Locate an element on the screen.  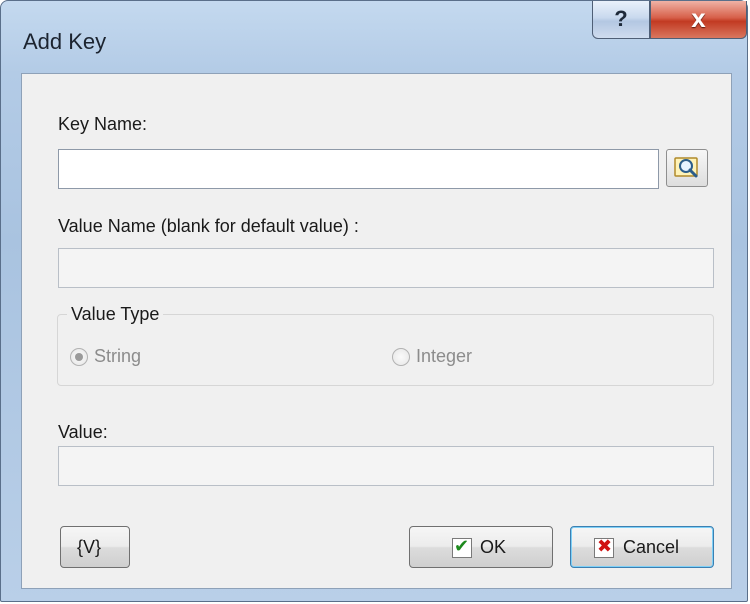
value-name-input is located at coordinates (386, 268).